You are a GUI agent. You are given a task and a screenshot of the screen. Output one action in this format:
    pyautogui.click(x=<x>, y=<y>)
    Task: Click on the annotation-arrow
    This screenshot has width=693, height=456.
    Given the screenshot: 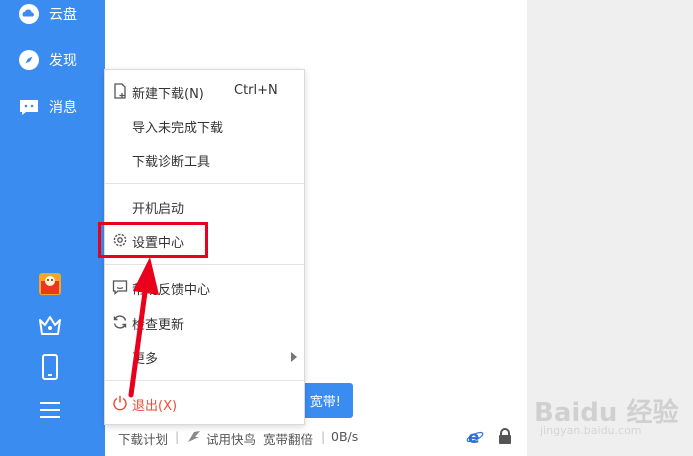 What is the action you would take?
    pyautogui.click(x=143, y=327)
    